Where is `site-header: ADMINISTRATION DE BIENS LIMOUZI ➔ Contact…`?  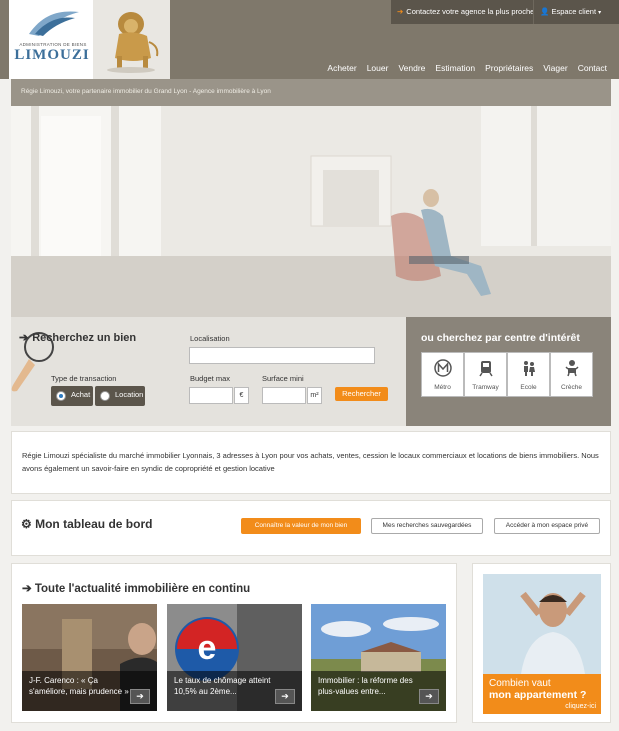
site-header: ADMINISTRATION DE BIENS LIMOUZI ➔ Contact… is located at coordinates (309, 39).